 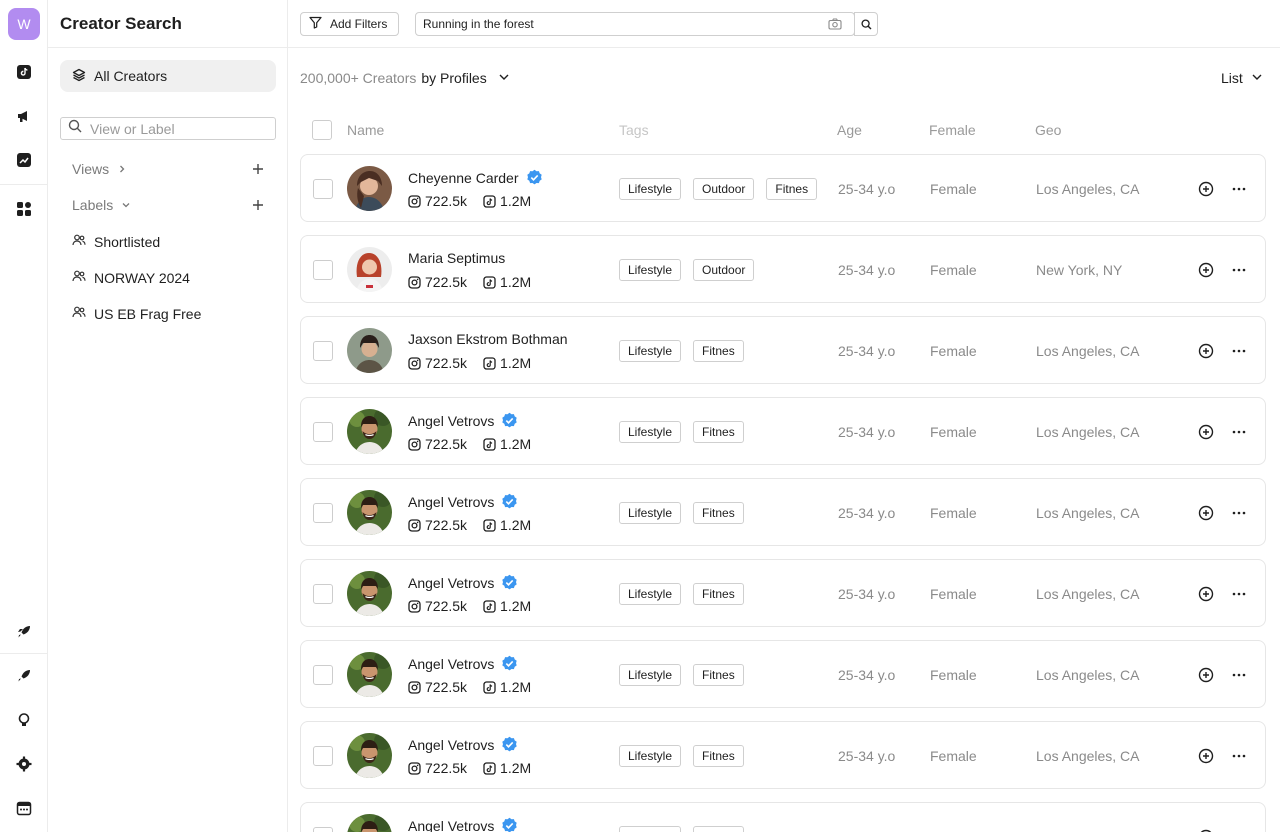 I want to click on lightbulb-icon, so click(x=24, y=720).